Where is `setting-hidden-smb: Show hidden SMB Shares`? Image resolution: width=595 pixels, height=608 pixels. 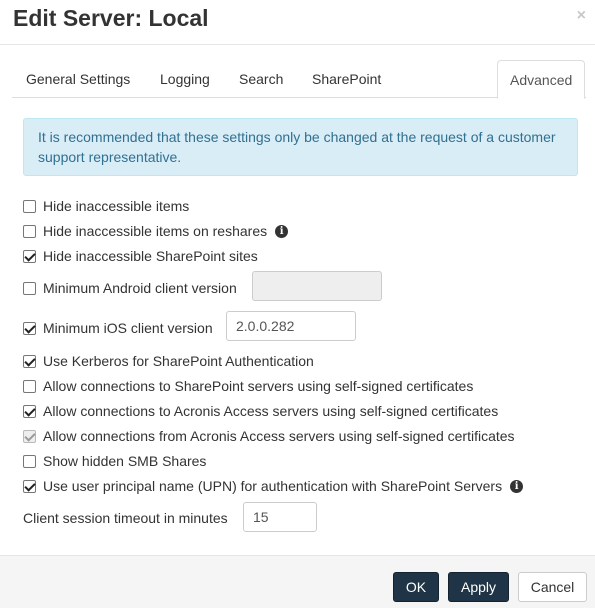 setting-hidden-smb: Show hidden SMB Shares is located at coordinates (114, 461).